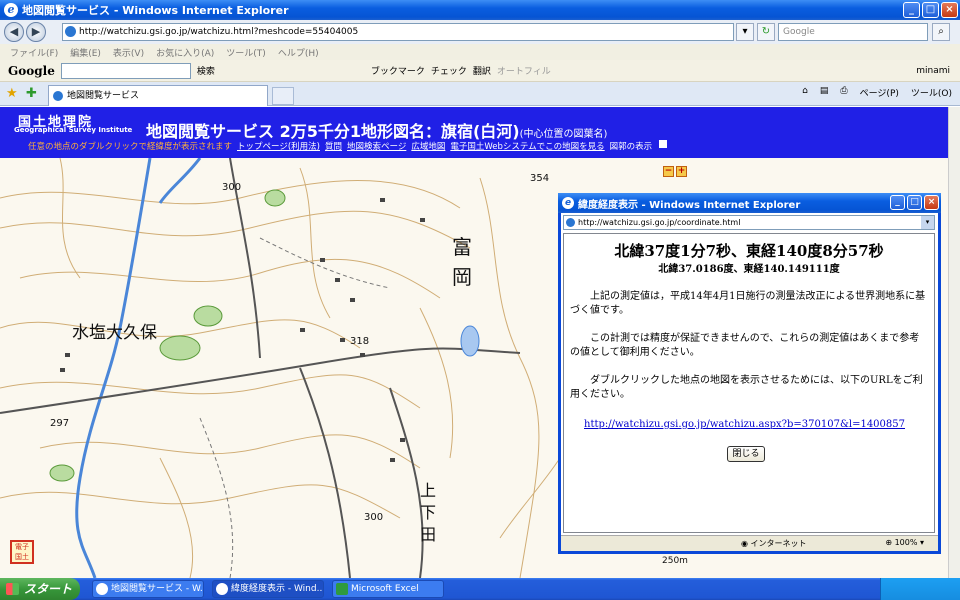 Image resolution: width=960 pixels, height=600 pixels. I want to click on popup-address-dropdown-icon: ▾, so click(927, 222).